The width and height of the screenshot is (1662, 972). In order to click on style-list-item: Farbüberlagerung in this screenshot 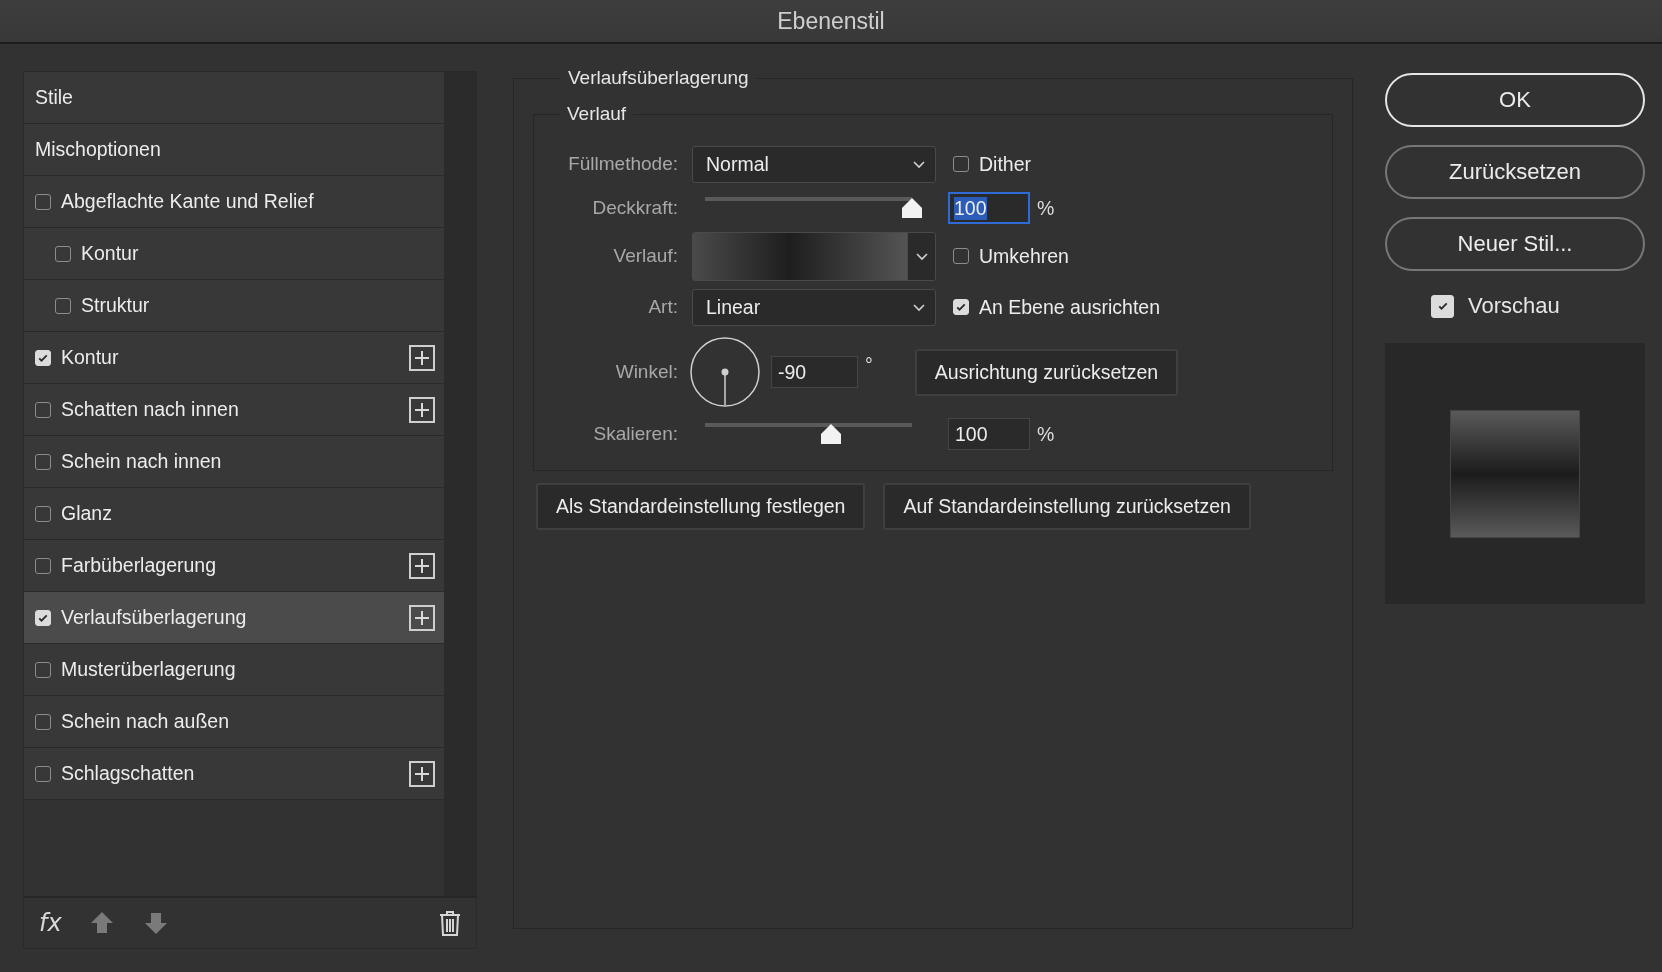, I will do `click(234, 566)`.